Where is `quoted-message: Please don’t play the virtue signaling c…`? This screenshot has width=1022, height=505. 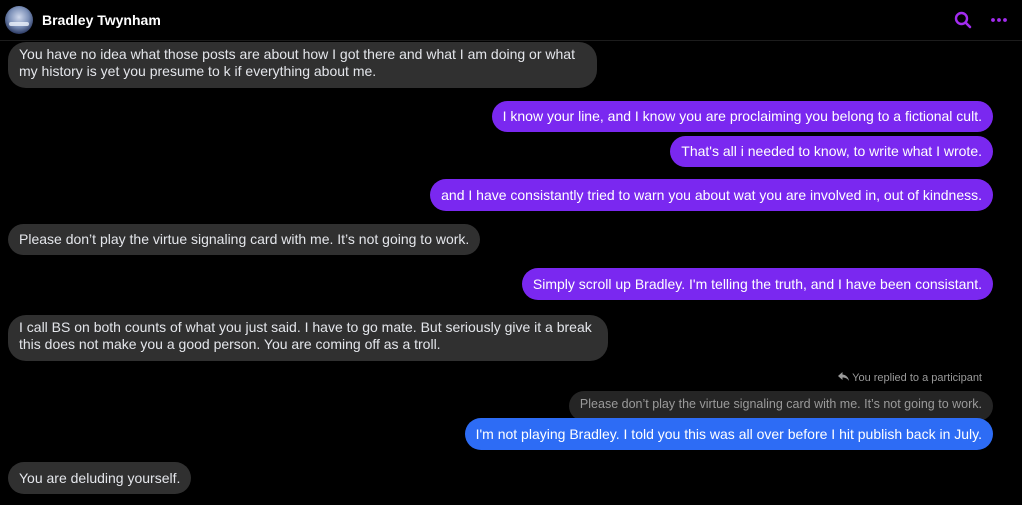 quoted-message: Please don’t play the virtue signaling c… is located at coordinates (780, 406).